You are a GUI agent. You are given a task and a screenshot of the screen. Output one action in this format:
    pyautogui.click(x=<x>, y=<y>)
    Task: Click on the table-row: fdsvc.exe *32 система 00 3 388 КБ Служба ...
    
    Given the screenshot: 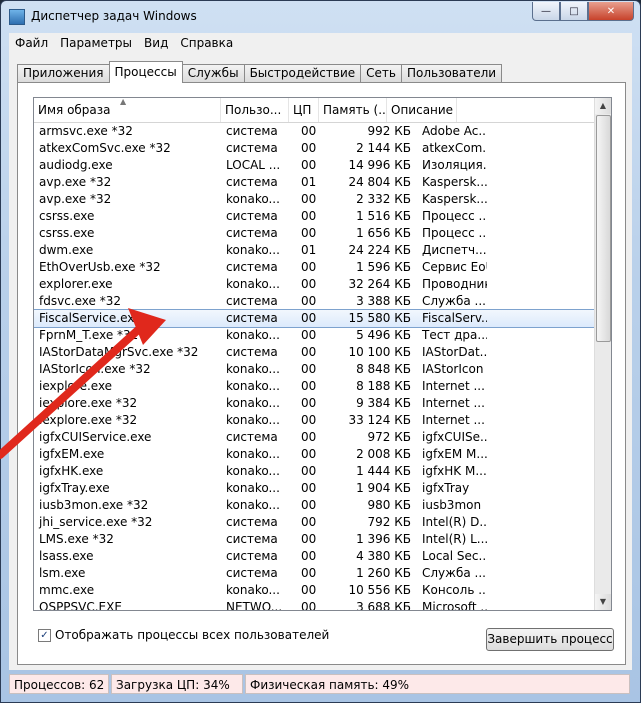 What is the action you would take?
    pyautogui.click(x=314, y=301)
    